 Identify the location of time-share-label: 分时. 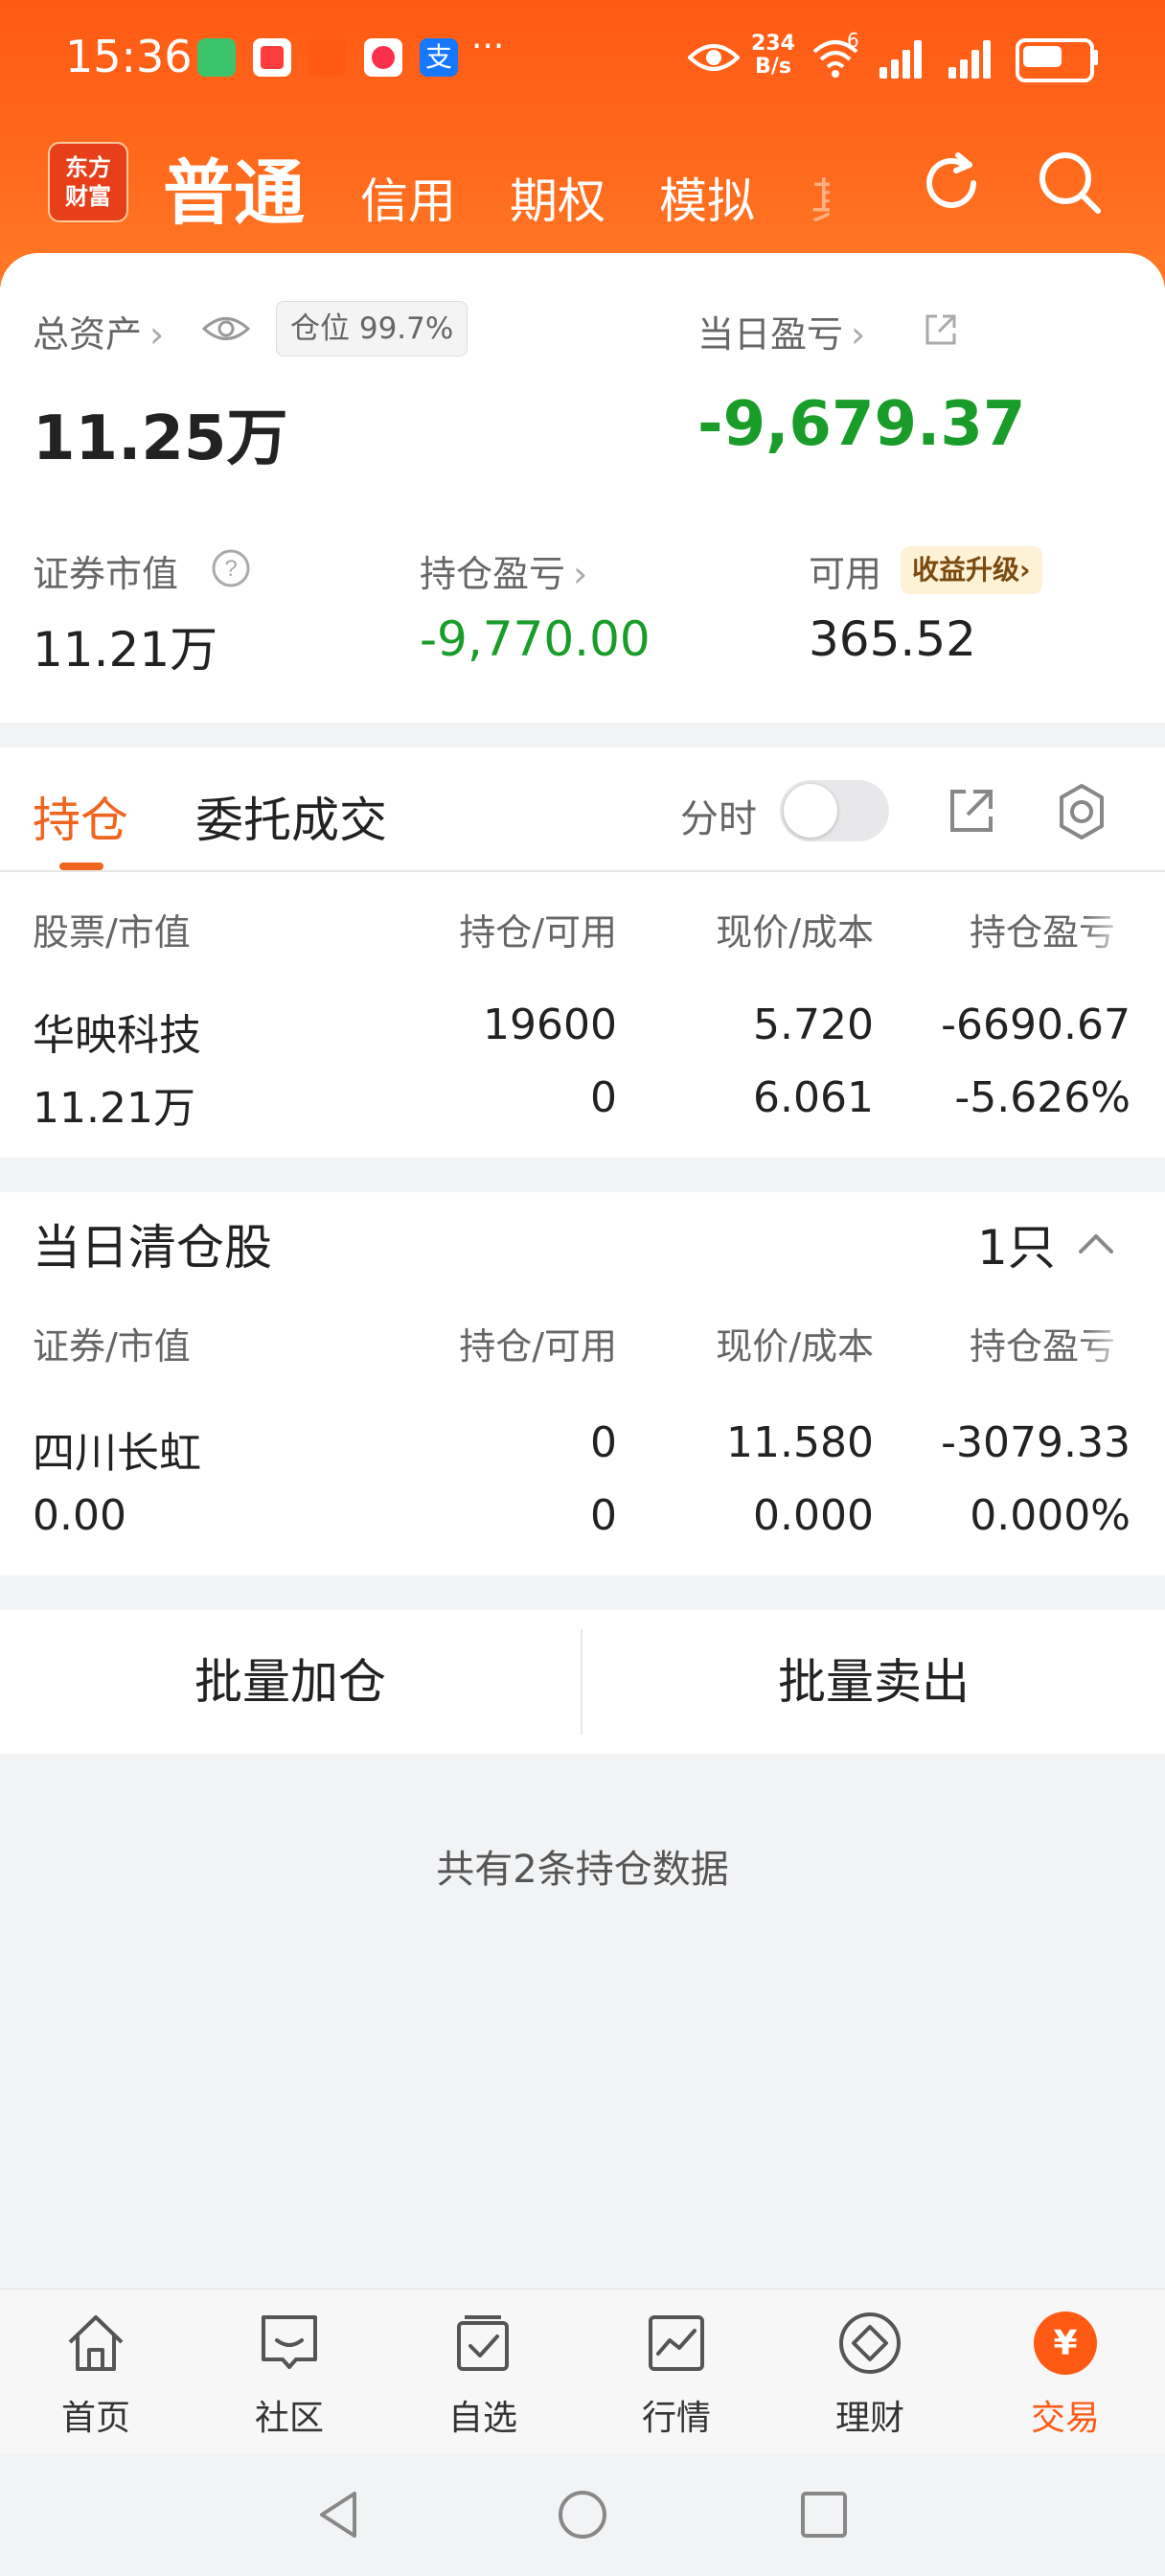
(718, 819).